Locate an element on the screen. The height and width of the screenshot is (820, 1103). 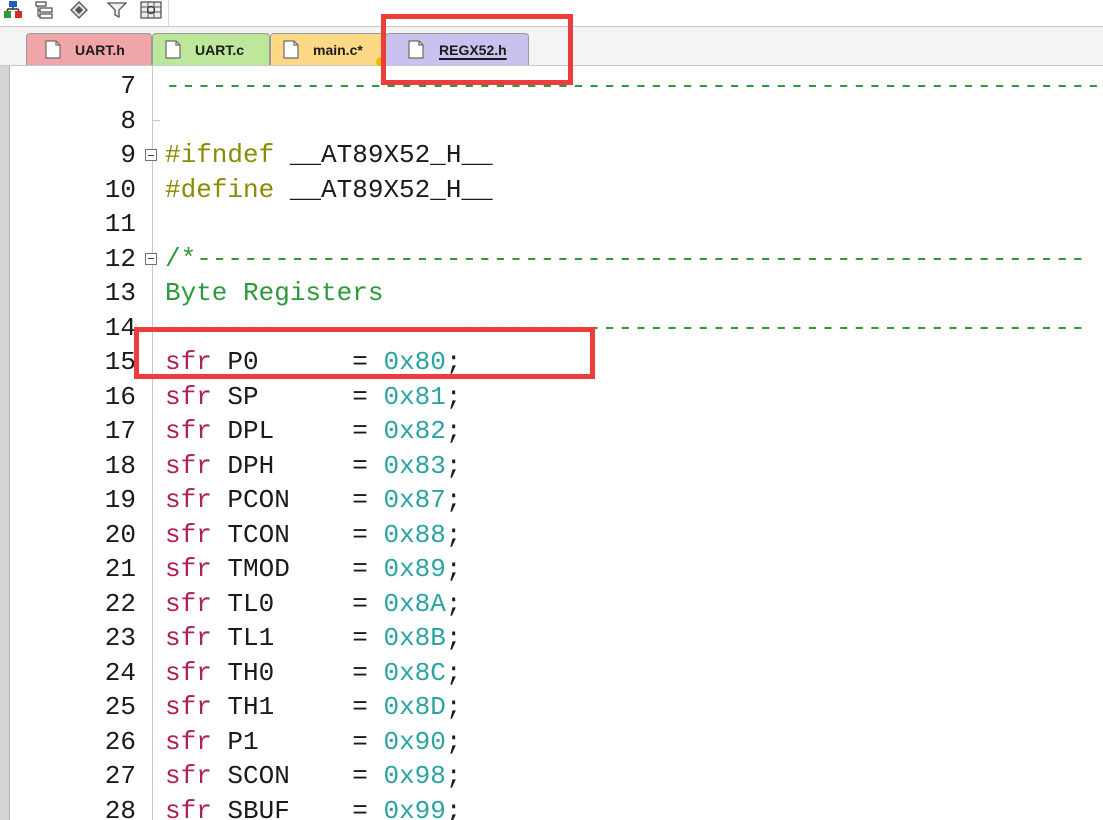
code-line: 22 sfr TL0 = 0x8A; is located at coordinates (551, 604).